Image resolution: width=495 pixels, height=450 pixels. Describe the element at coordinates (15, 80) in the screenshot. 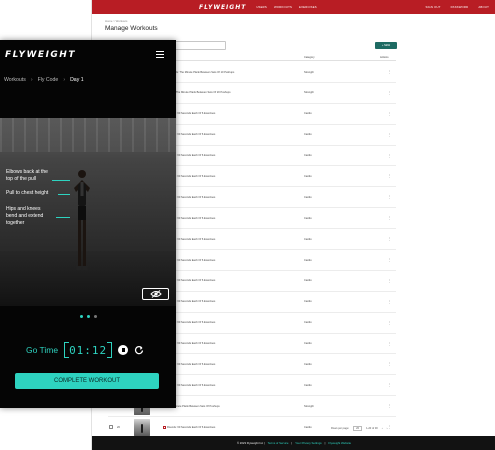

I see `breadcrumb-workouts: Workouts` at that location.